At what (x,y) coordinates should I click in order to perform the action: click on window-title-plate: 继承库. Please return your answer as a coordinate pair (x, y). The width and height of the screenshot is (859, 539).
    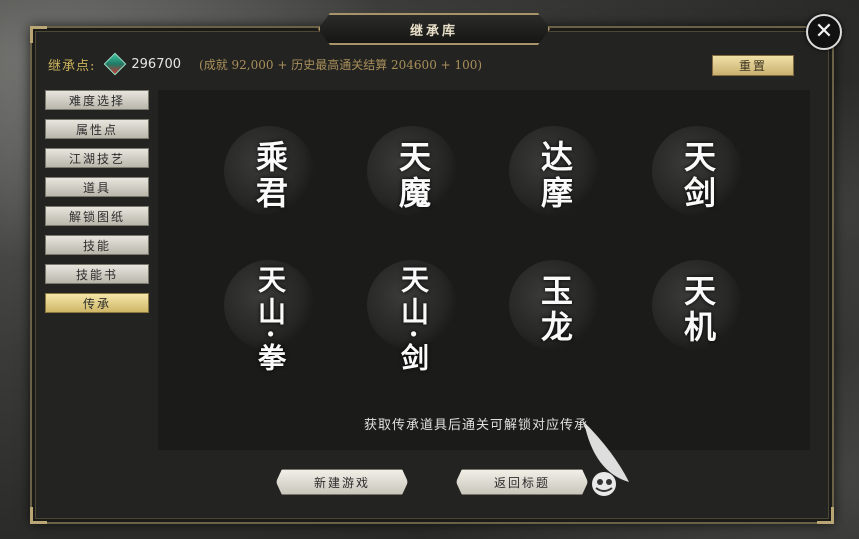
    Looking at the image, I should click on (434, 29).